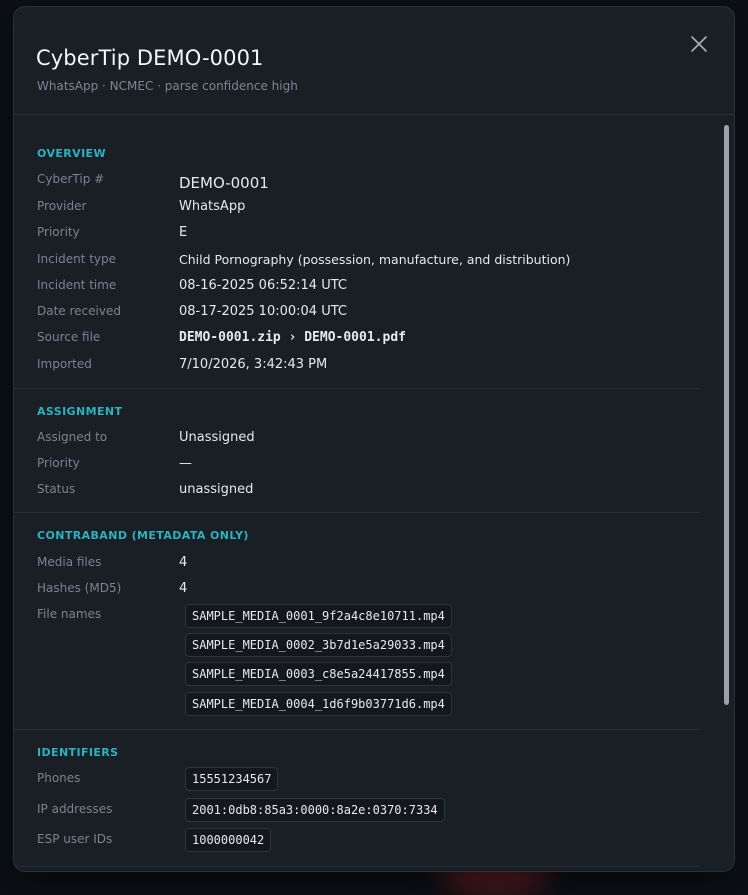  What do you see at coordinates (69, 562) in the screenshot?
I see `media-files-label: Media files` at bounding box center [69, 562].